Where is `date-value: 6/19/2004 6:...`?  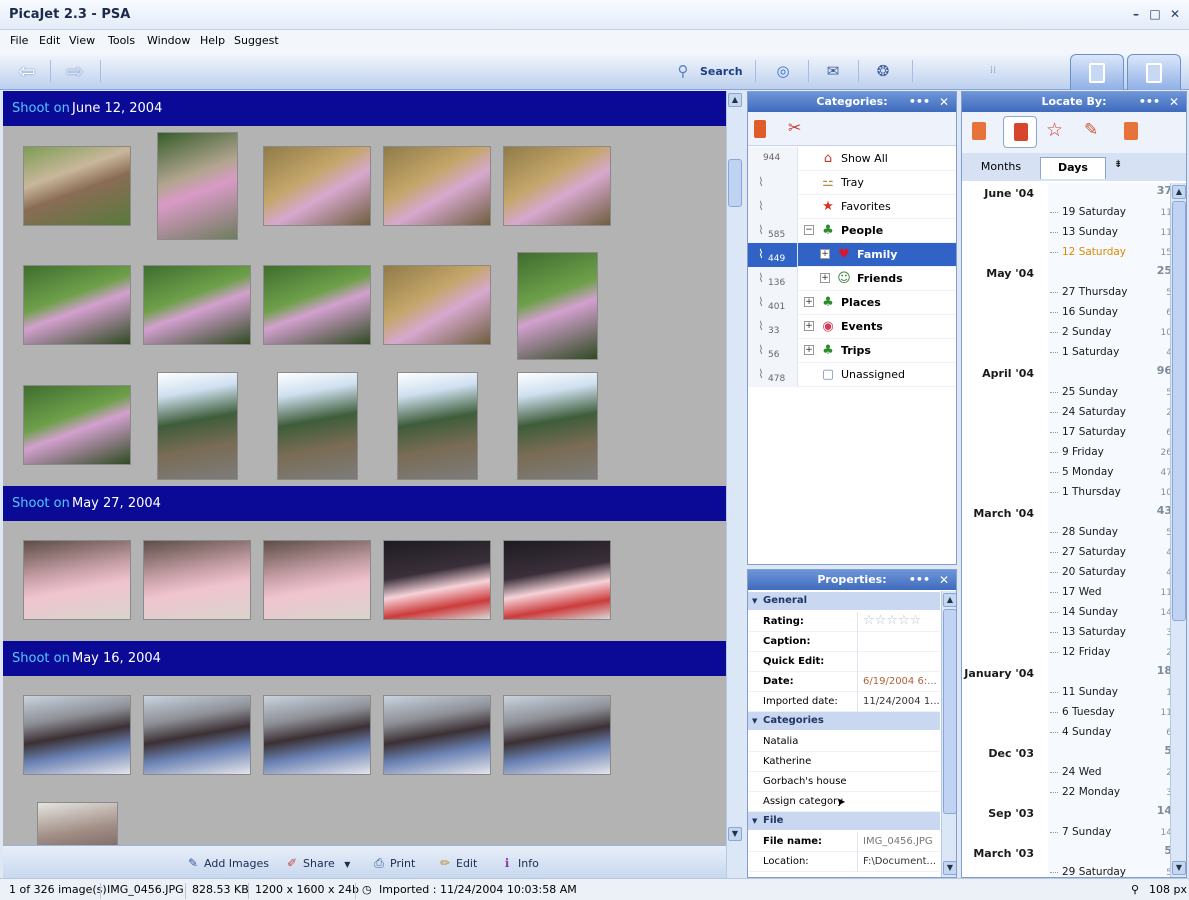
date-value: 6/19/2004 6:... is located at coordinates (898, 682).